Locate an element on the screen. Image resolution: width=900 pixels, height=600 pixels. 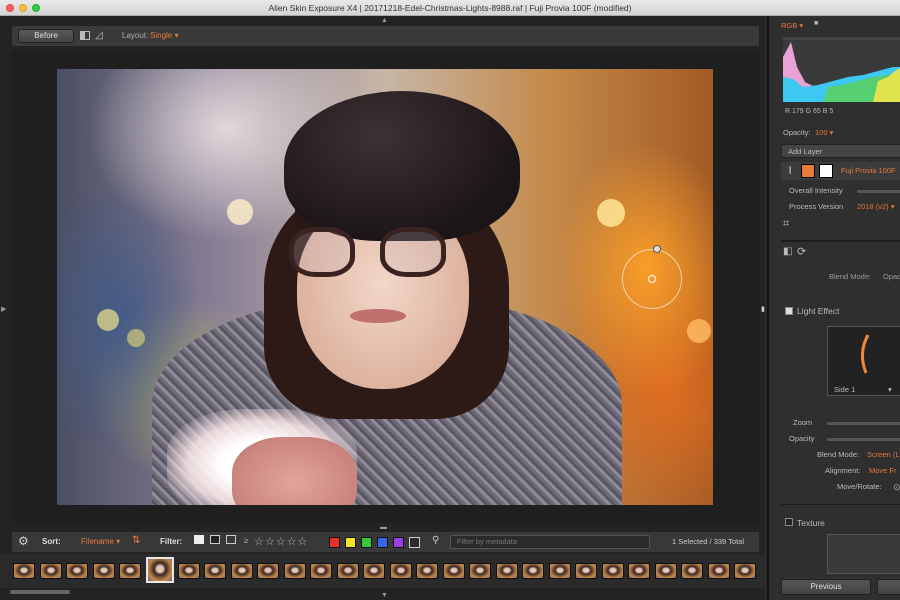
move-rotate-icon: ⊙ is located at coordinates (896, 487).